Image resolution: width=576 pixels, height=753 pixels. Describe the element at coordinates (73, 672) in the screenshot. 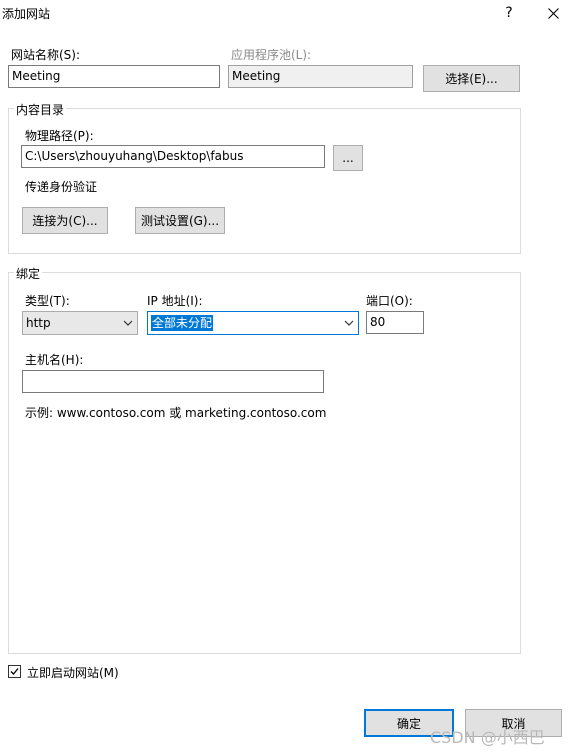

I see `start-immediately-label: 立即启动网站(M)` at that location.